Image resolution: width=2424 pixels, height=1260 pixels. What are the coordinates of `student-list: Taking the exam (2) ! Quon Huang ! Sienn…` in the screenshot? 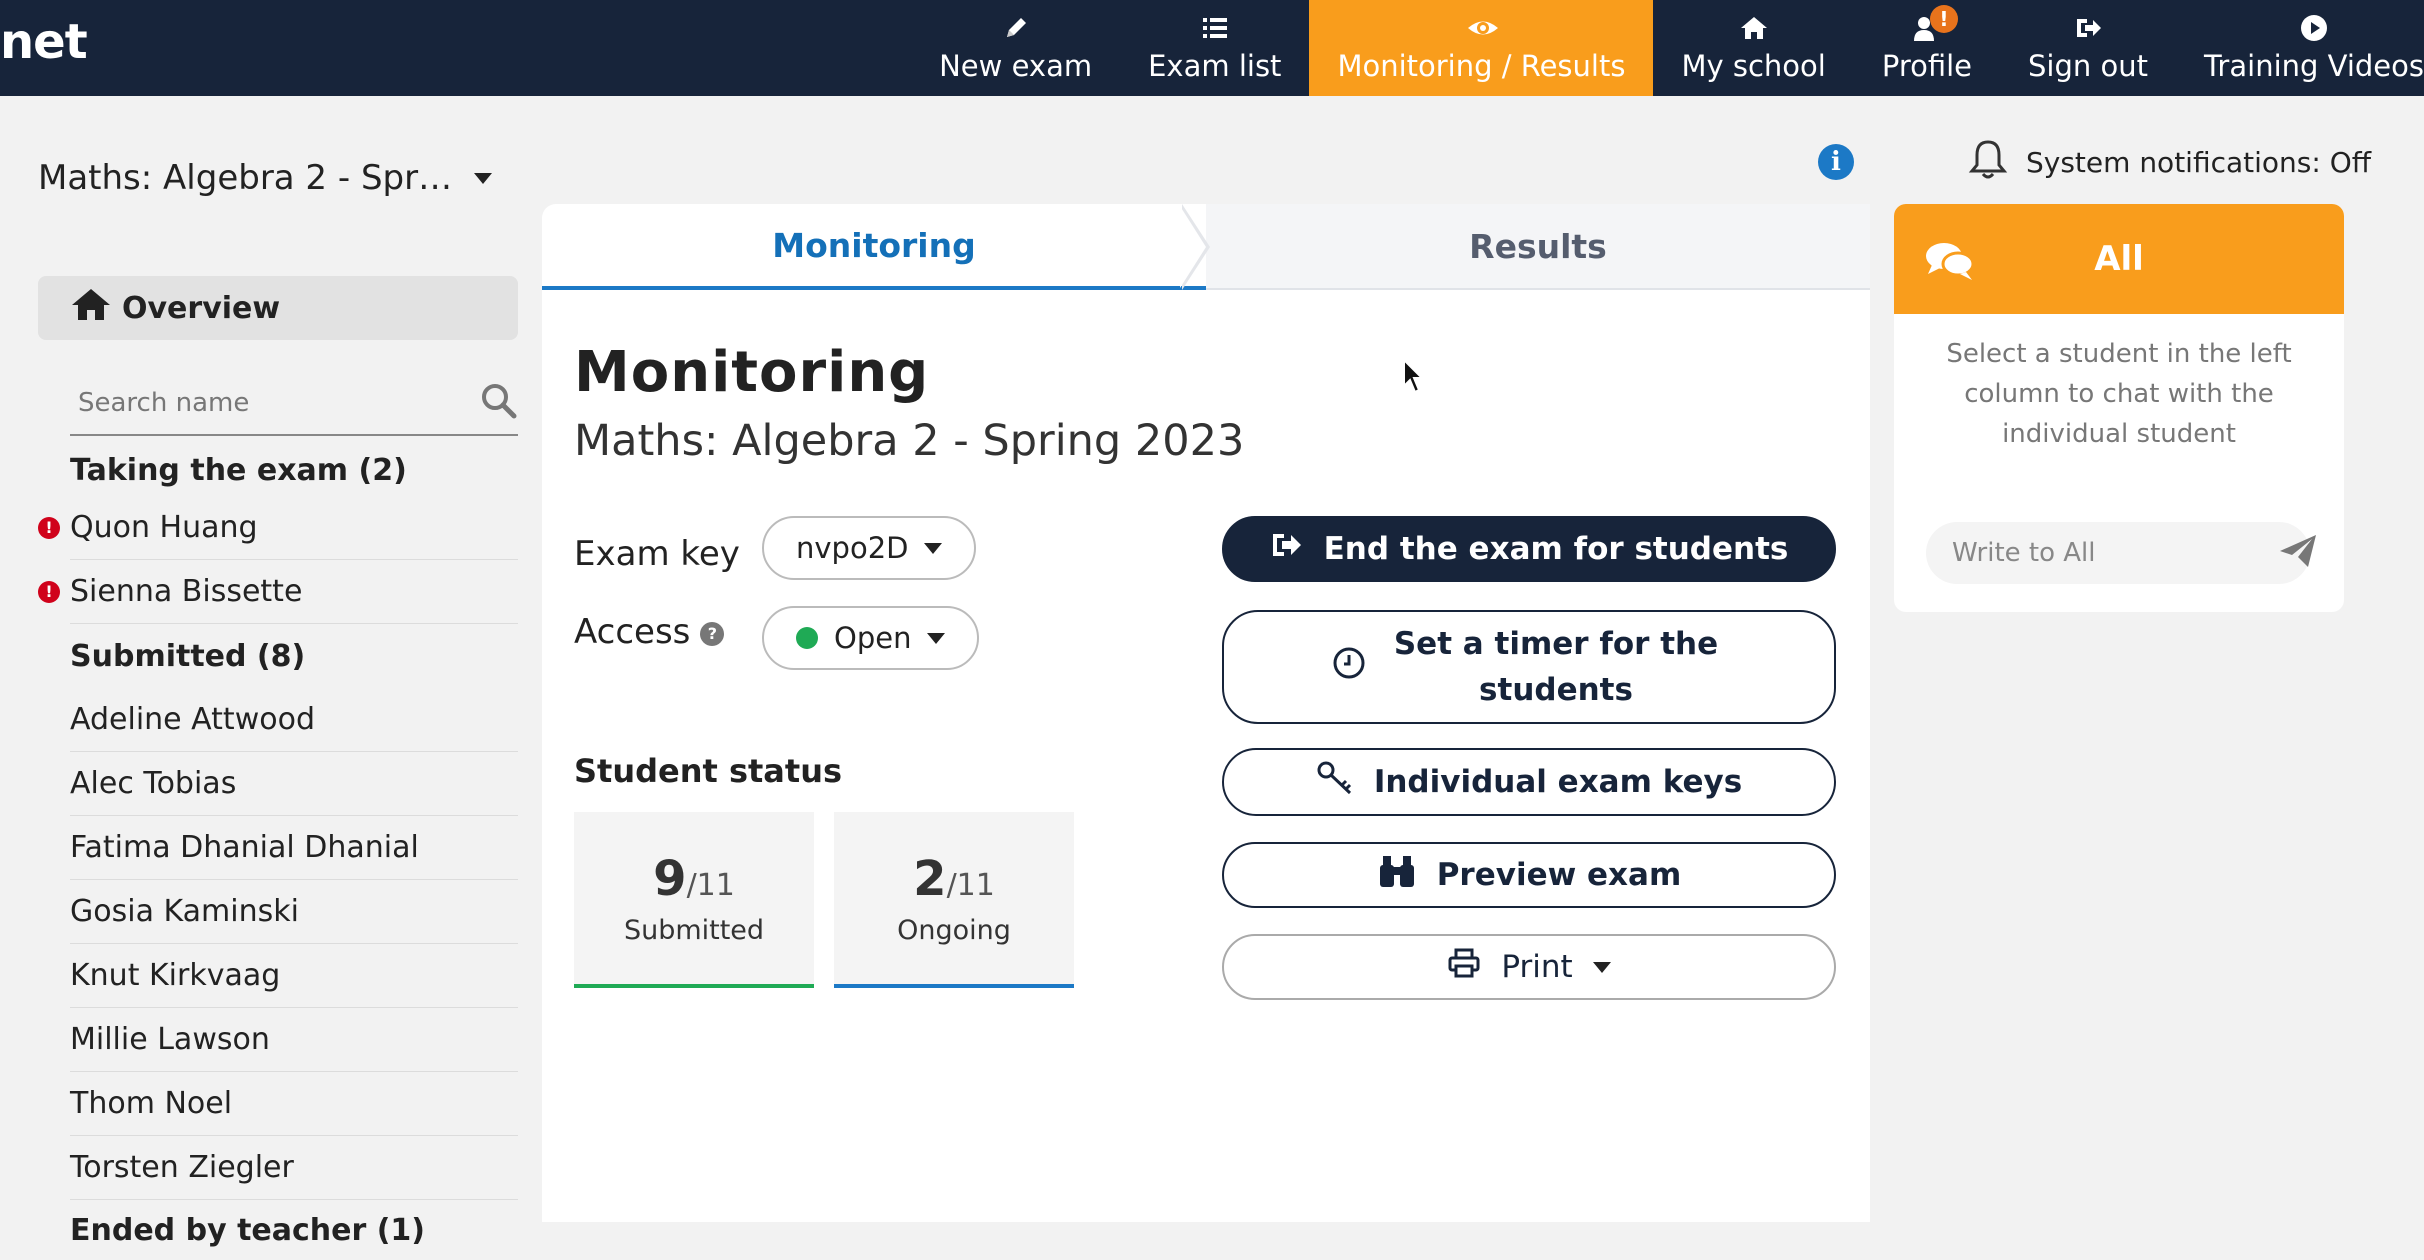 It's located at (278, 852).